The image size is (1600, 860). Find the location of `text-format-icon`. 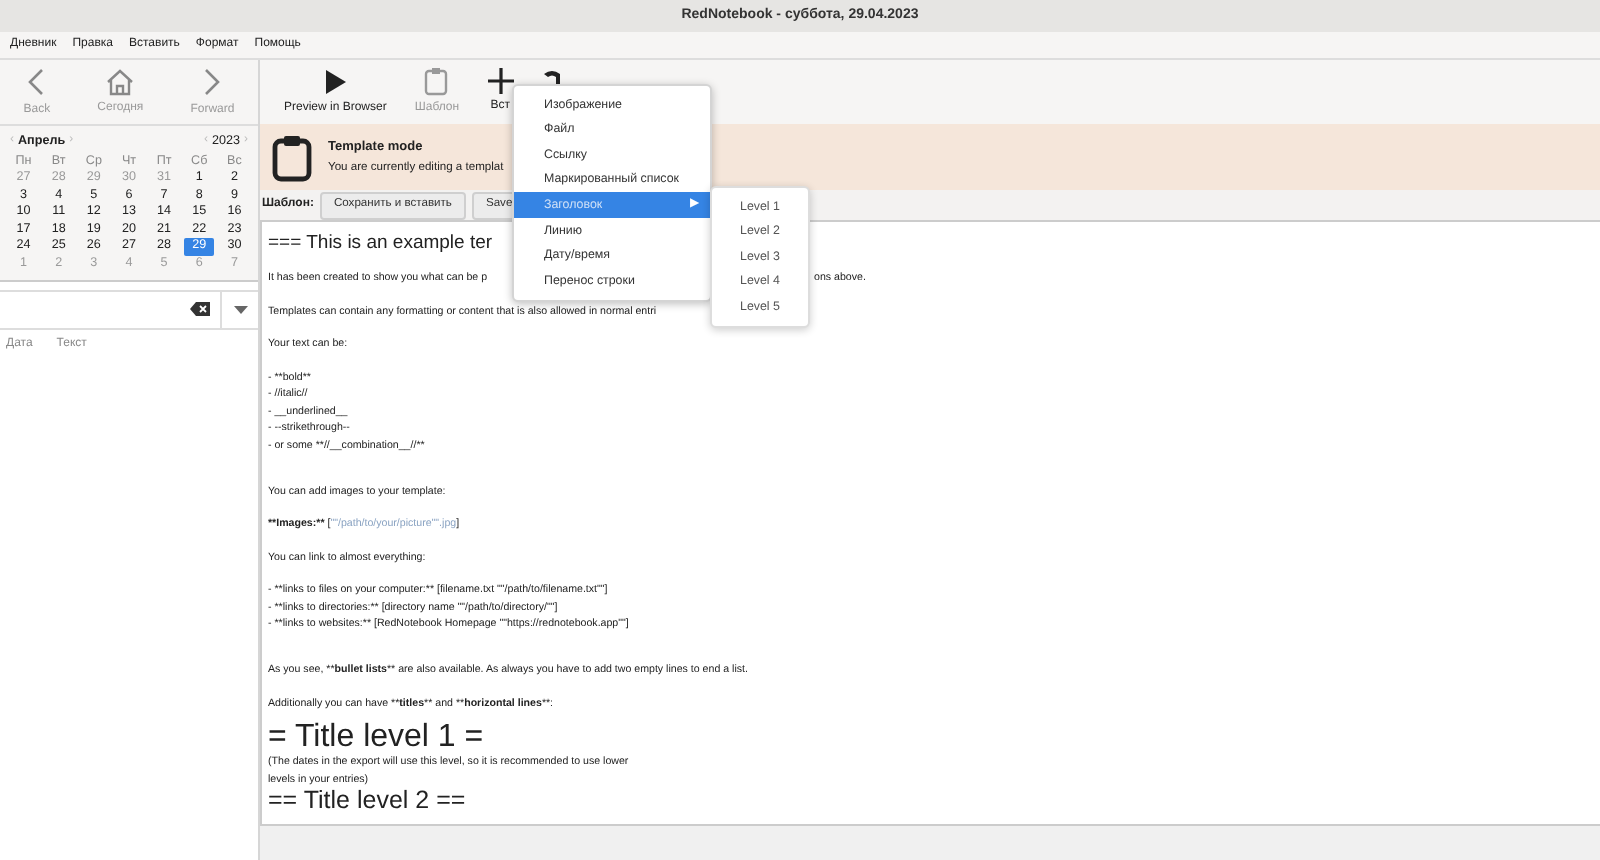

text-format-icon is located at coordinates (551, 78).